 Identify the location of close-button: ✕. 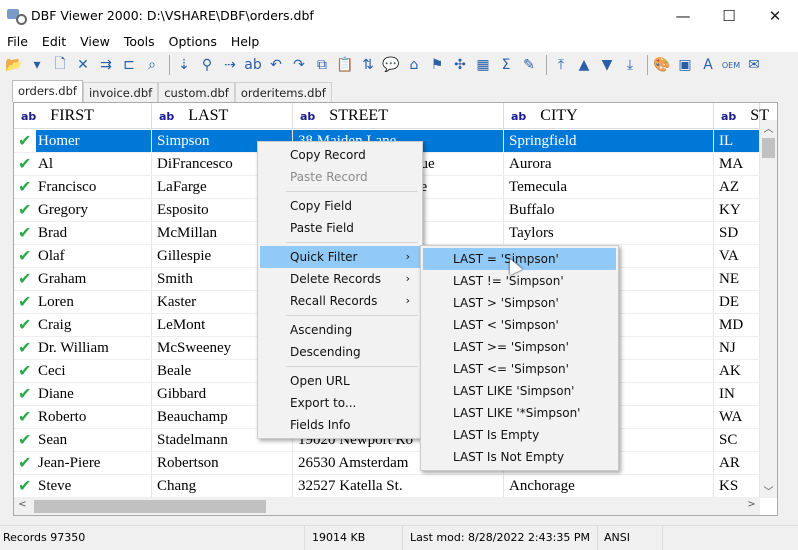
(775, 15).